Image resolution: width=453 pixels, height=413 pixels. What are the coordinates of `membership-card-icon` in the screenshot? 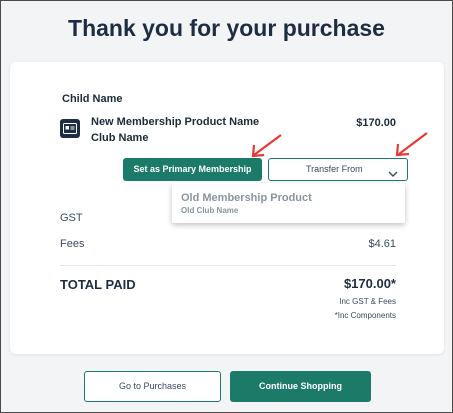 It's located at (70, 128).